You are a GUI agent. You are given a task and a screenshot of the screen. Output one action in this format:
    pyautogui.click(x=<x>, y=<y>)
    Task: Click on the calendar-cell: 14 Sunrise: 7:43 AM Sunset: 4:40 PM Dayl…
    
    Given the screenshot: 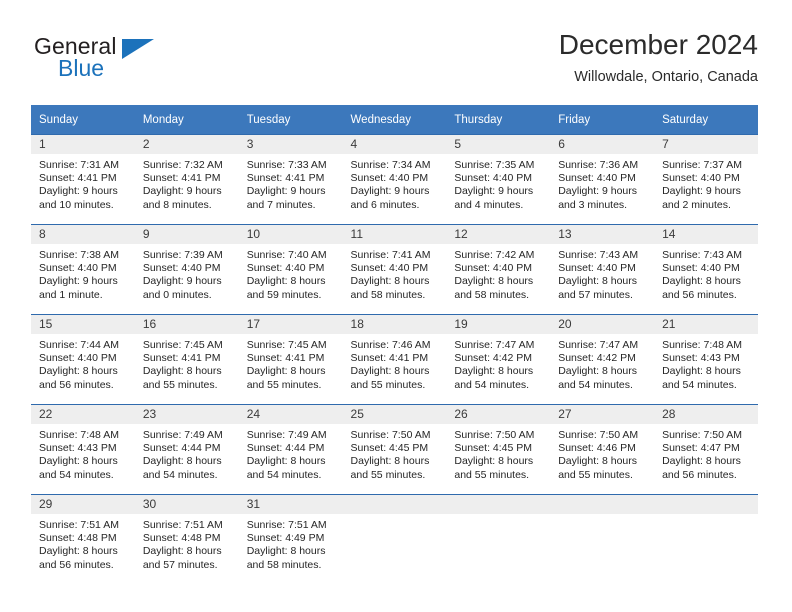 What is the action you would take?
    pyautogui.click(x=706, y=269)
    